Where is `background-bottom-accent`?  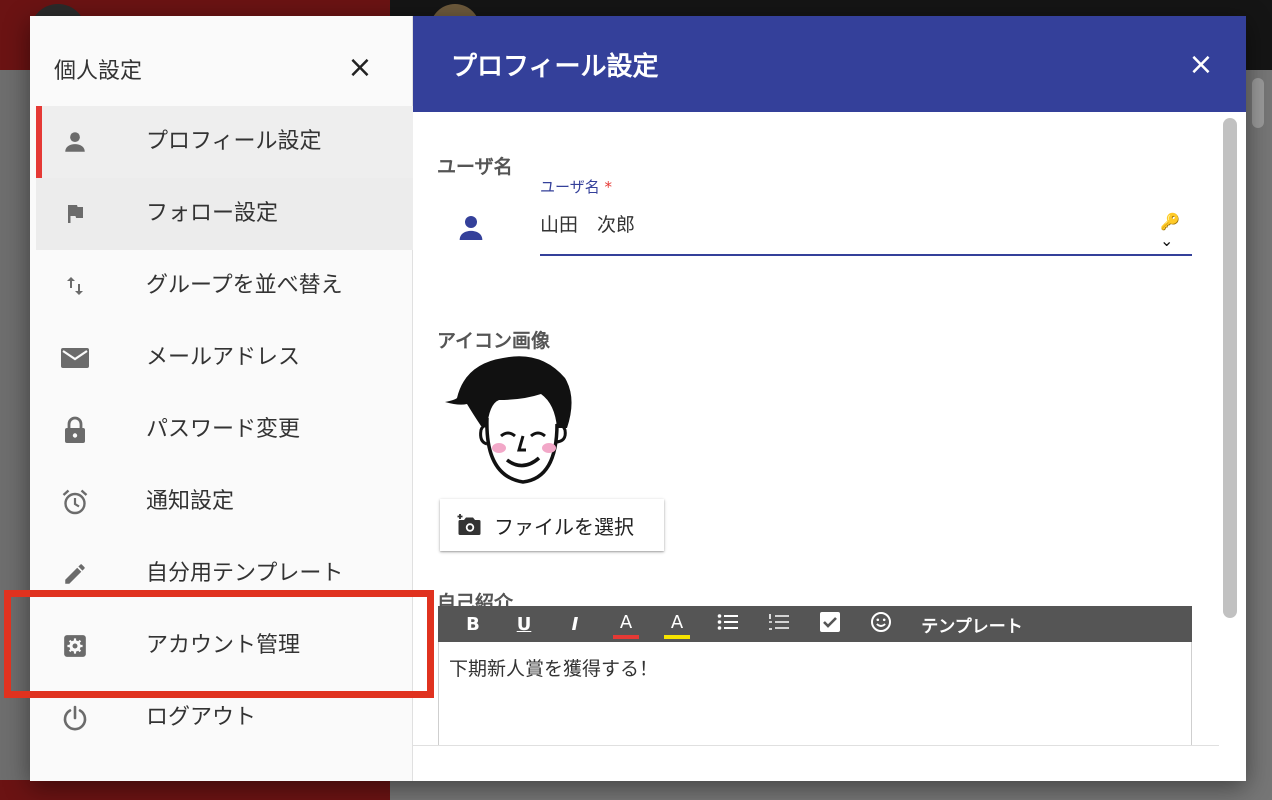
background-bottom-accent is located at coordinates (195, 790).